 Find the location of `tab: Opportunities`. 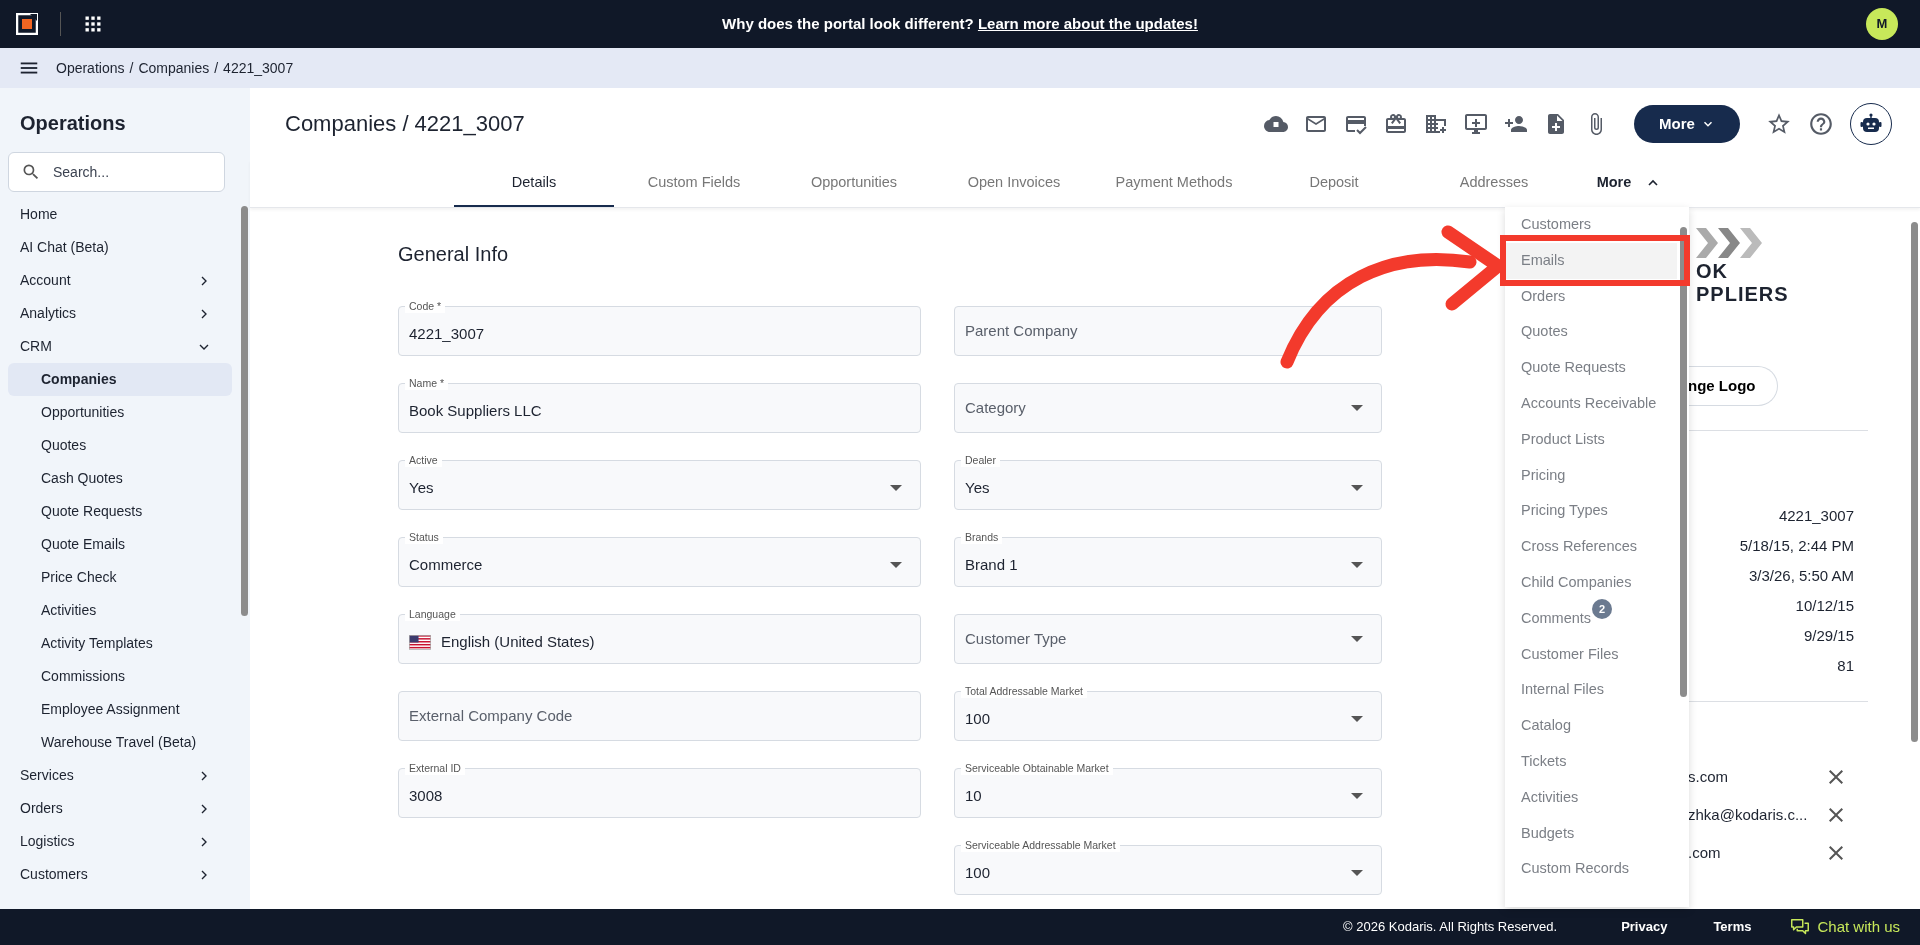

tab: Opportunities is located at coordinates (854, 183).